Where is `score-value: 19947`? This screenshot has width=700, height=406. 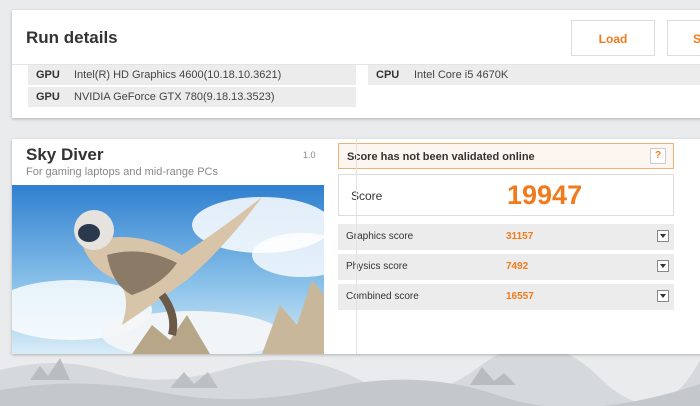 score-value: 19947 is located at coordinates (545, 195).